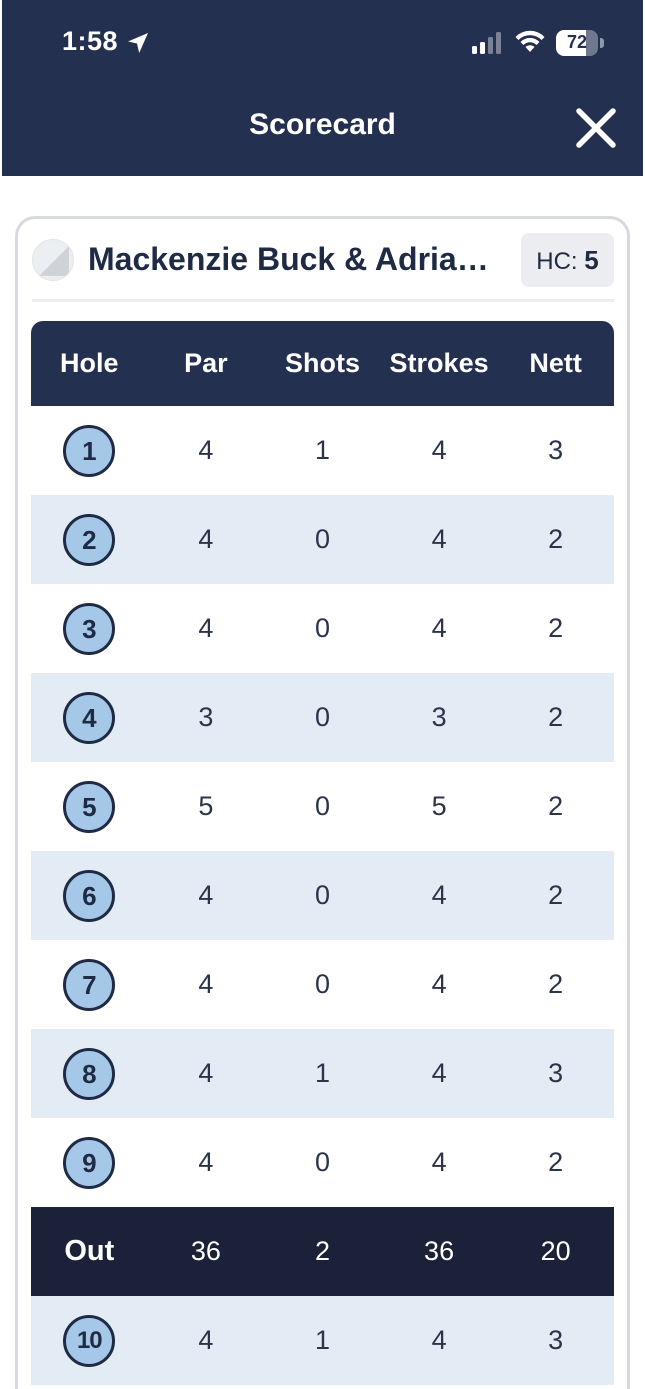  What do you see at coordinates (89, 539) in the screenshot?
I see `hole-number-badge: 2` at bounding box center [89, 539].